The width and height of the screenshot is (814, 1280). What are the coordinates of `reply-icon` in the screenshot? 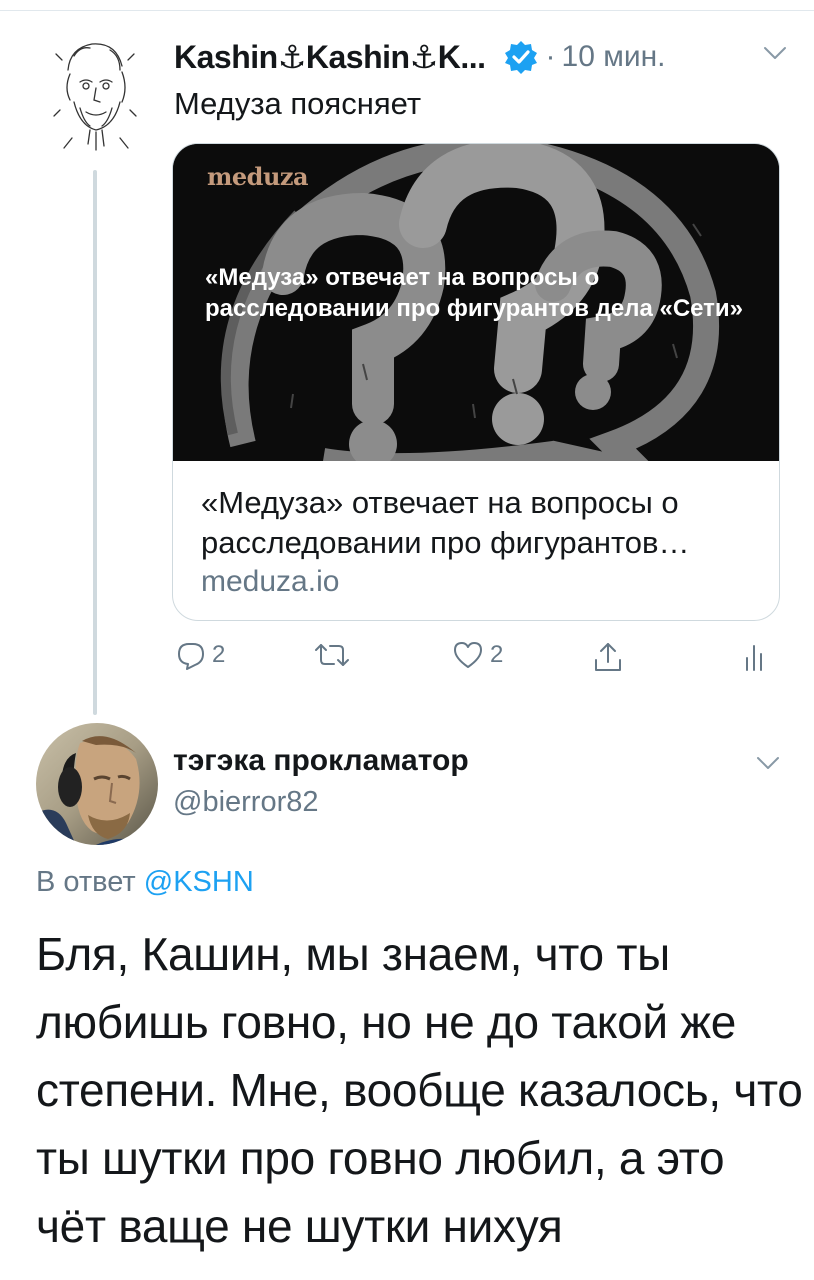 It's located at (191, 656).